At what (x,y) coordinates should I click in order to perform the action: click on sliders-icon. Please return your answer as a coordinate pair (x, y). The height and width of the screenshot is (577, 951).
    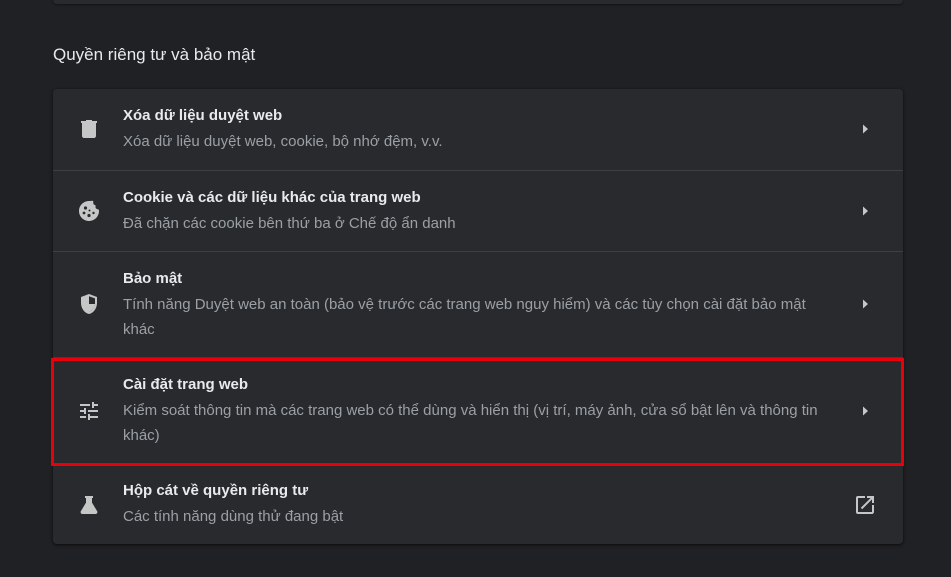
    Looking at the image, I should click on (89, 411).